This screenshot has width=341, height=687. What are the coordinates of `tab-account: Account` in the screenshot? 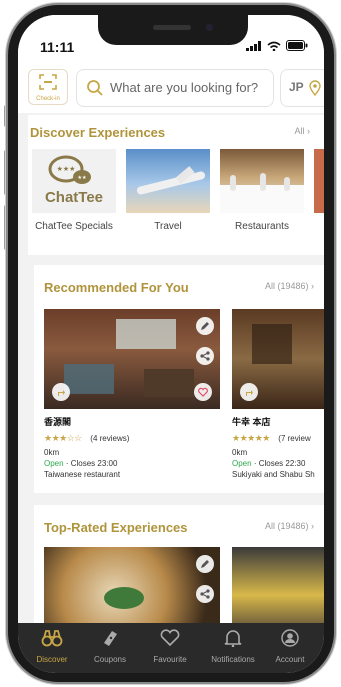 It's located at (290, 646).